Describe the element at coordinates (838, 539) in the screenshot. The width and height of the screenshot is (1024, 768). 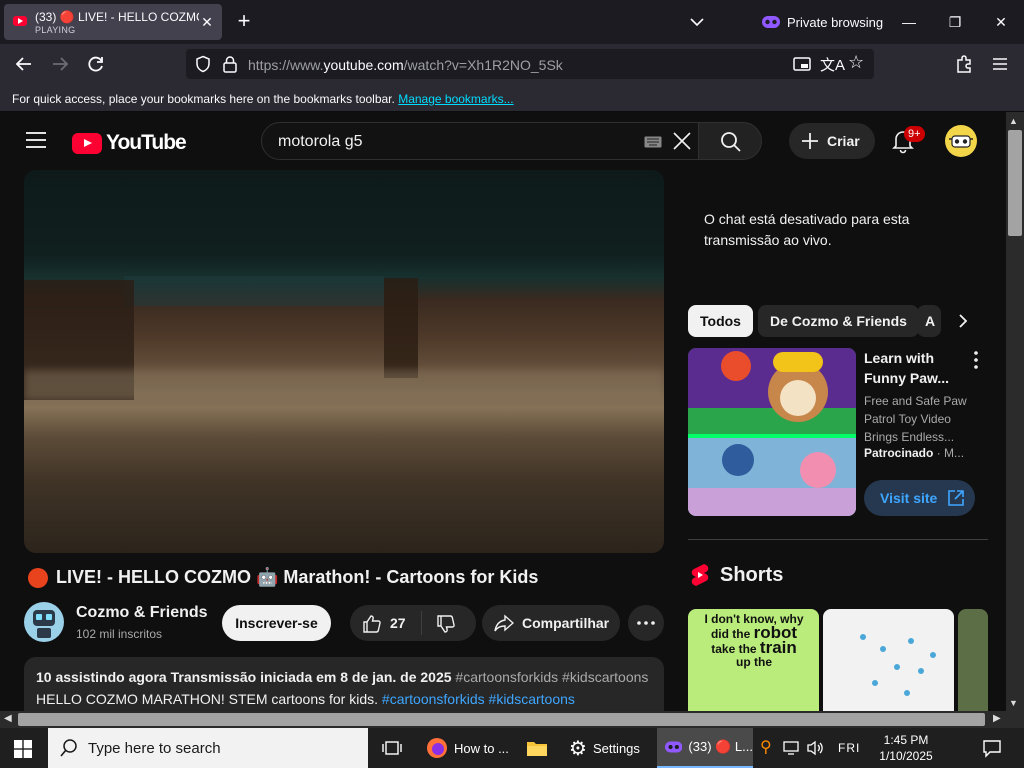
I see `section-divider` at that location.